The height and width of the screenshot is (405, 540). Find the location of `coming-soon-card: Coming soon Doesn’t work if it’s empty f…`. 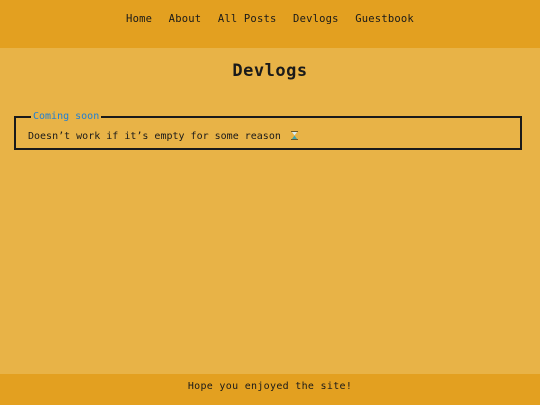

coming-soon-card: Coming soon Doesn’t work if it’s empty f… is located at coordinates (268, 130).